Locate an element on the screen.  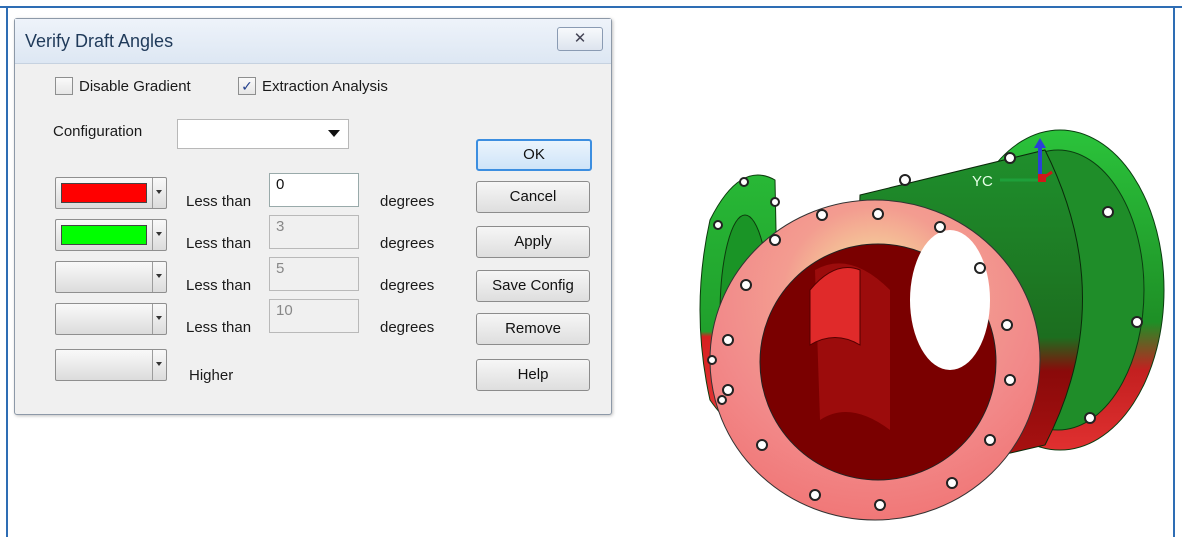
extraction-analysis-checkbox: ✓ is located at coordinates (247, 86).